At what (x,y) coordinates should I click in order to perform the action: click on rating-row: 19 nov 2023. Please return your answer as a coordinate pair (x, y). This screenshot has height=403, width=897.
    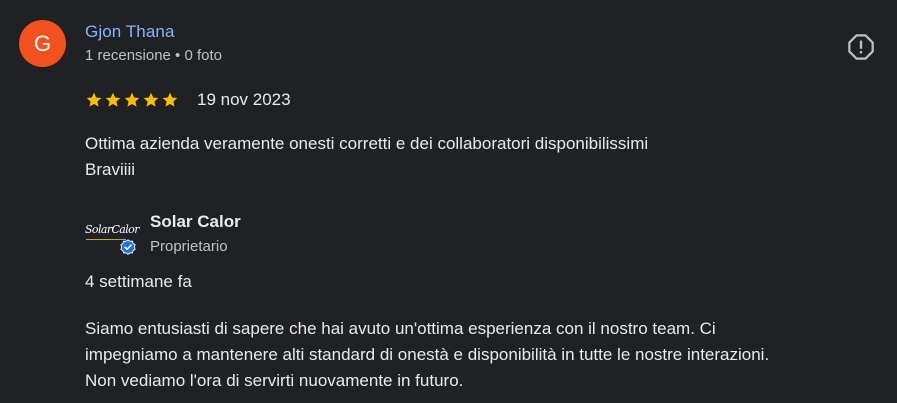
    Looking at the image, I should click on (188, 100).